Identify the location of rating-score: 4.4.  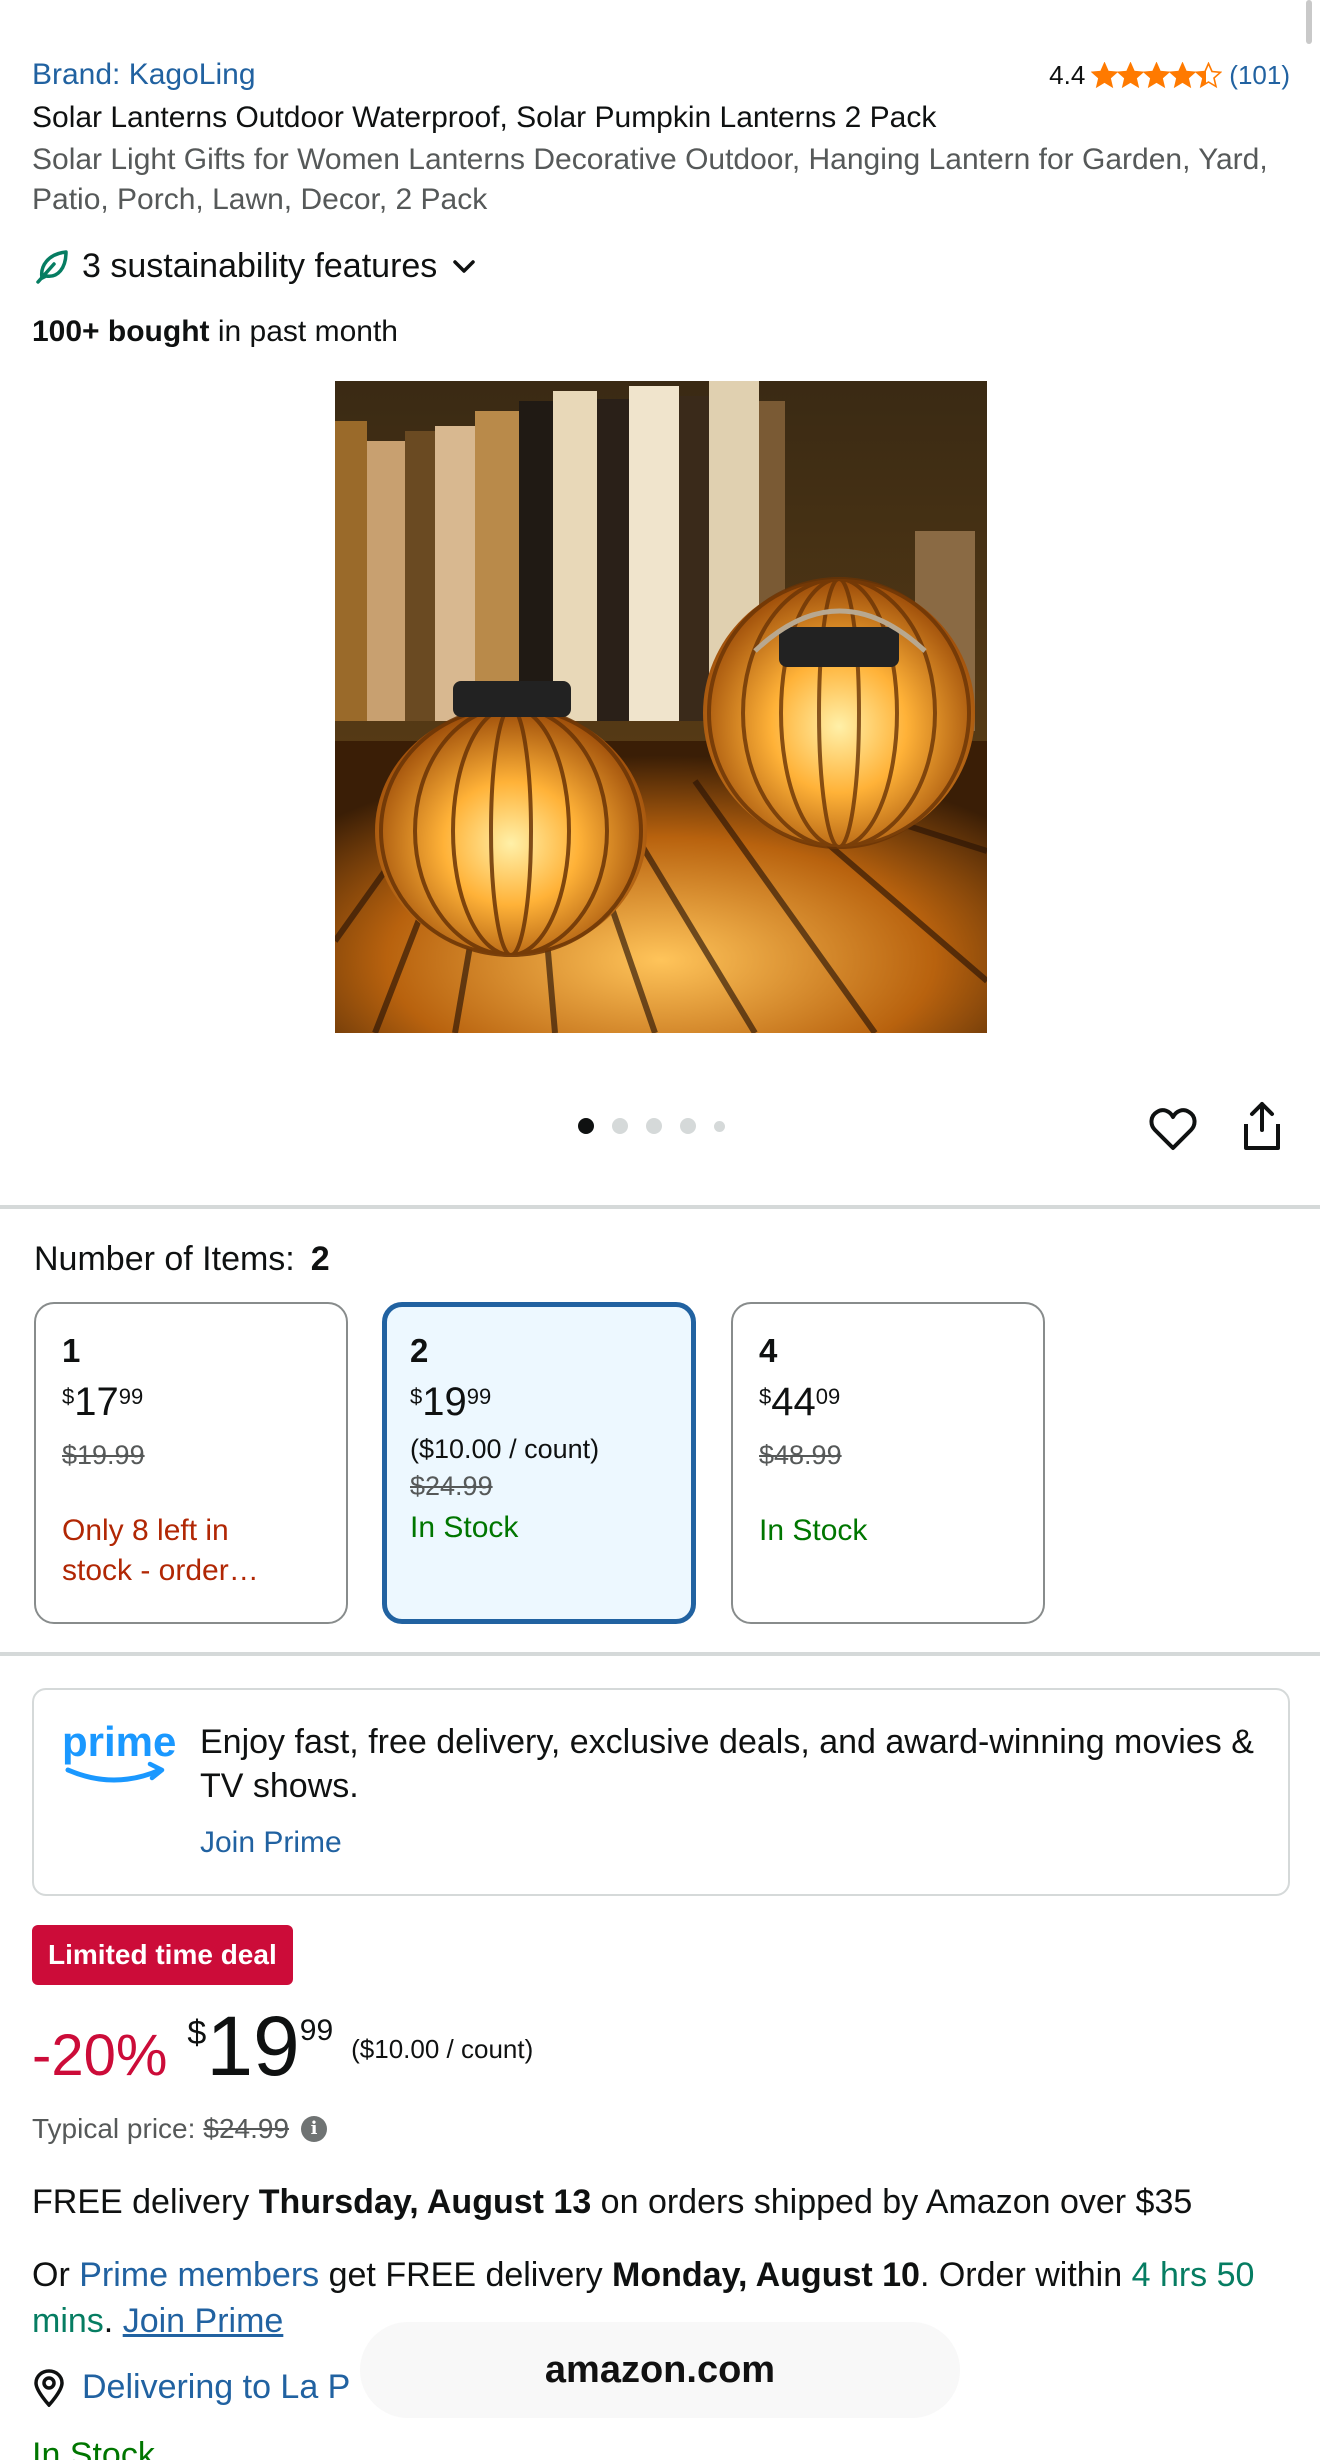
(1067, 74).